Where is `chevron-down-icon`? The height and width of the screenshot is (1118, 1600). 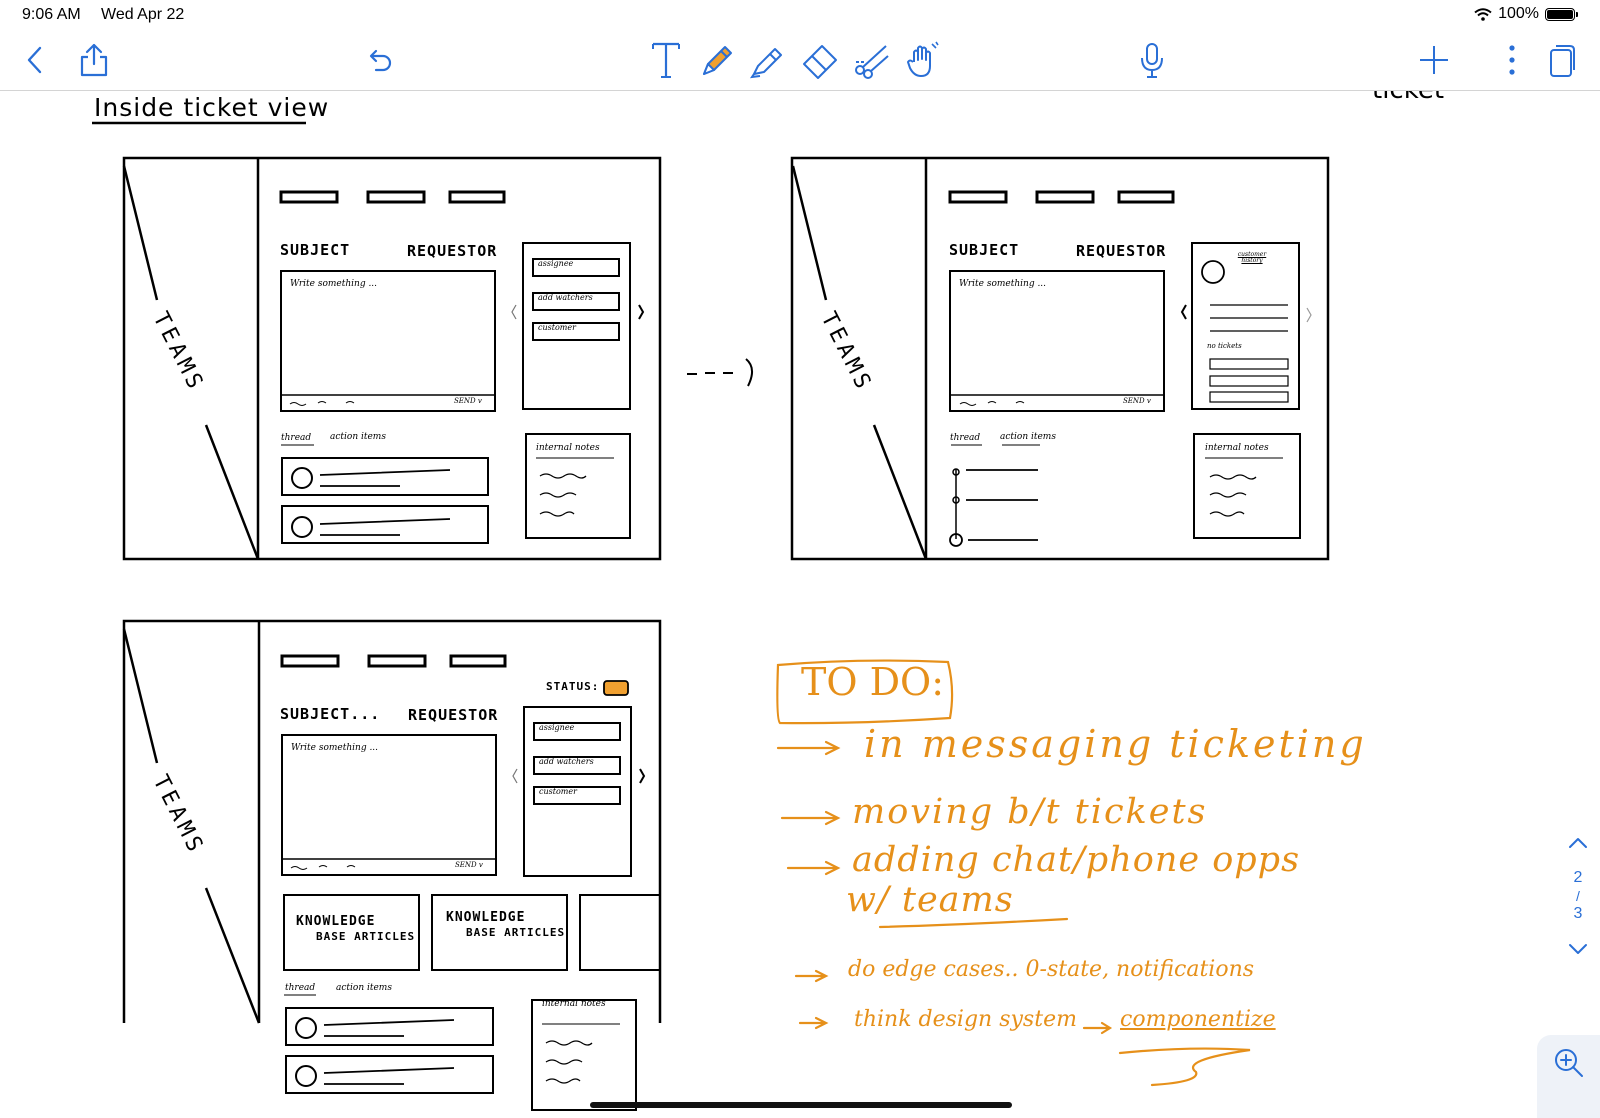 chevron-down-icon is located at coordinates (1578, 949).